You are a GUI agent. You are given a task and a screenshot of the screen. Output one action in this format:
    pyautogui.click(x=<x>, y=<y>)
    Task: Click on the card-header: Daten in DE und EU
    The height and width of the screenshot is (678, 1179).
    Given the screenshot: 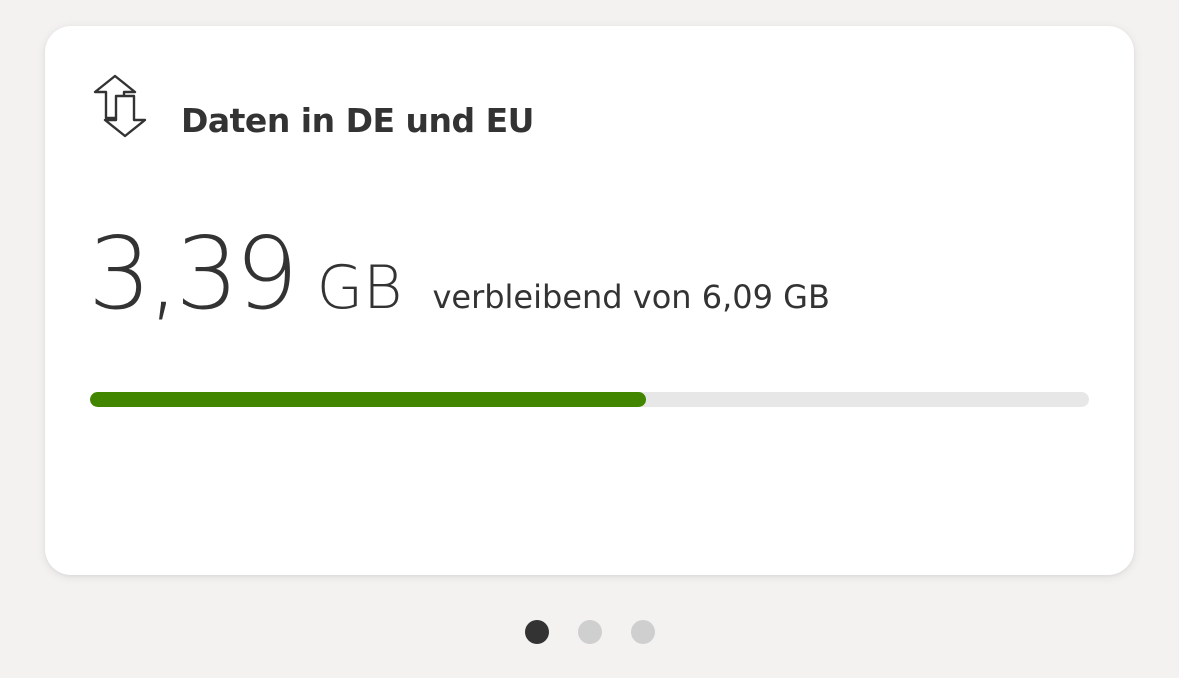 What is the action you would take?
    pyautogui.click(x=313, y=107)
    